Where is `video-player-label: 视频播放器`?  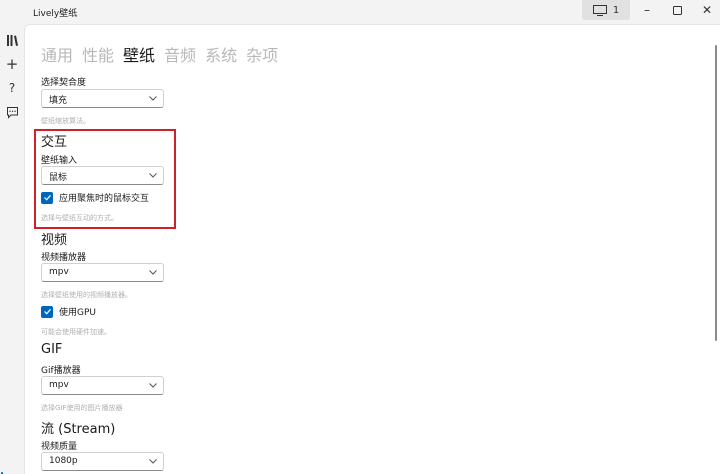
video-player-label: 视频播放器 is located at coordinates (64, 258).